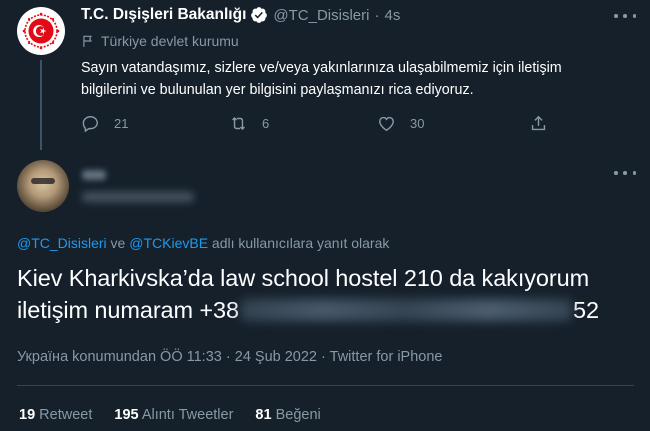  Describe the element at coordinates (386, 357) in the screenshot. I see `client-app: Twitter for iPhone` at that location.